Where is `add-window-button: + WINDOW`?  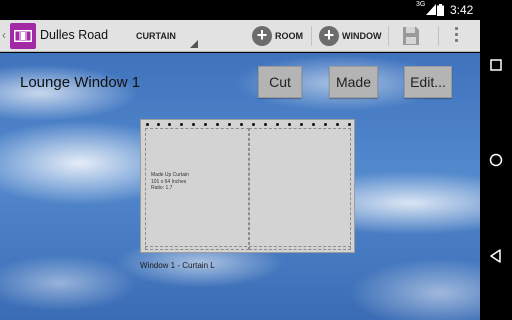 add-window-button: + WINDOW is located at coordinates (352, 36).